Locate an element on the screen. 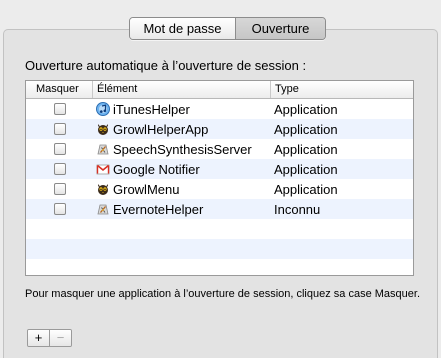  tab-login-items: Ouverture is located at coordinates (280, 28).